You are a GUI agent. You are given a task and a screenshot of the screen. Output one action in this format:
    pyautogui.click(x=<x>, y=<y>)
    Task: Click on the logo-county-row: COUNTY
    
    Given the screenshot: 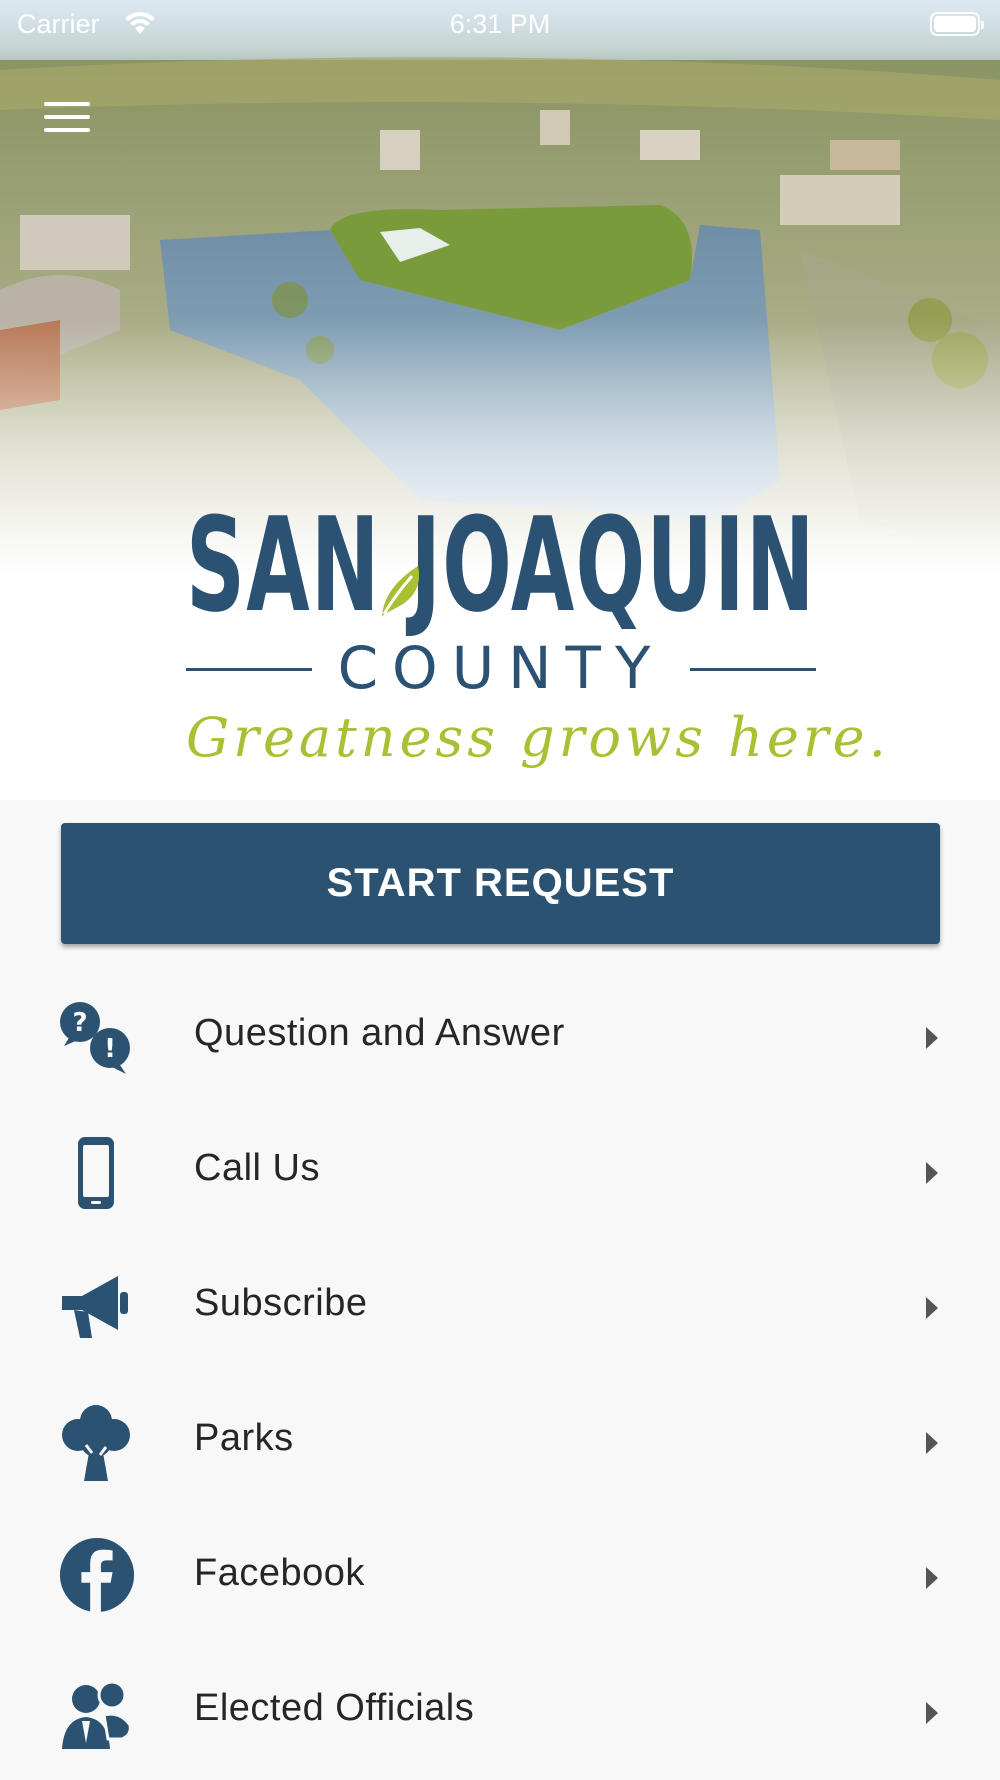 What is the action you would take?
    pyautogui.click(x=501, y=668)
    